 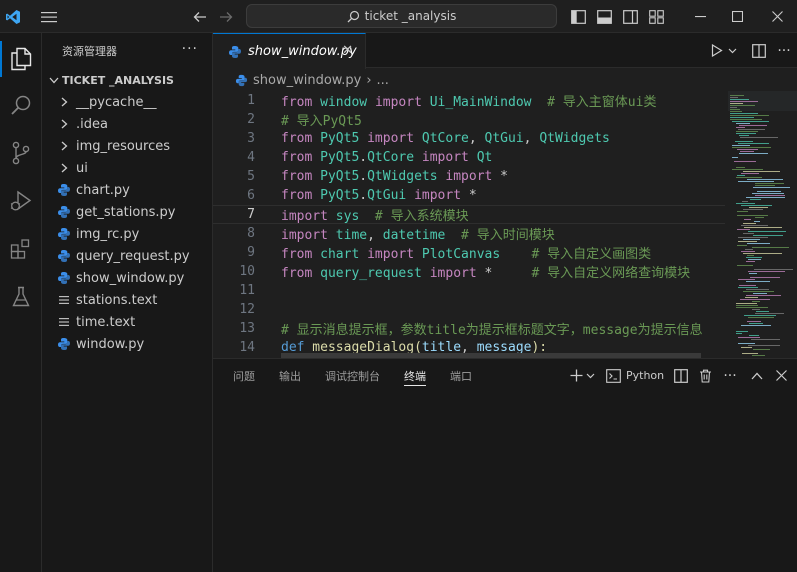 What do you see at coordinates (127, 168) in the screenshot?
I see `folder-item-ui: ui` at bounding box center [127, 168].